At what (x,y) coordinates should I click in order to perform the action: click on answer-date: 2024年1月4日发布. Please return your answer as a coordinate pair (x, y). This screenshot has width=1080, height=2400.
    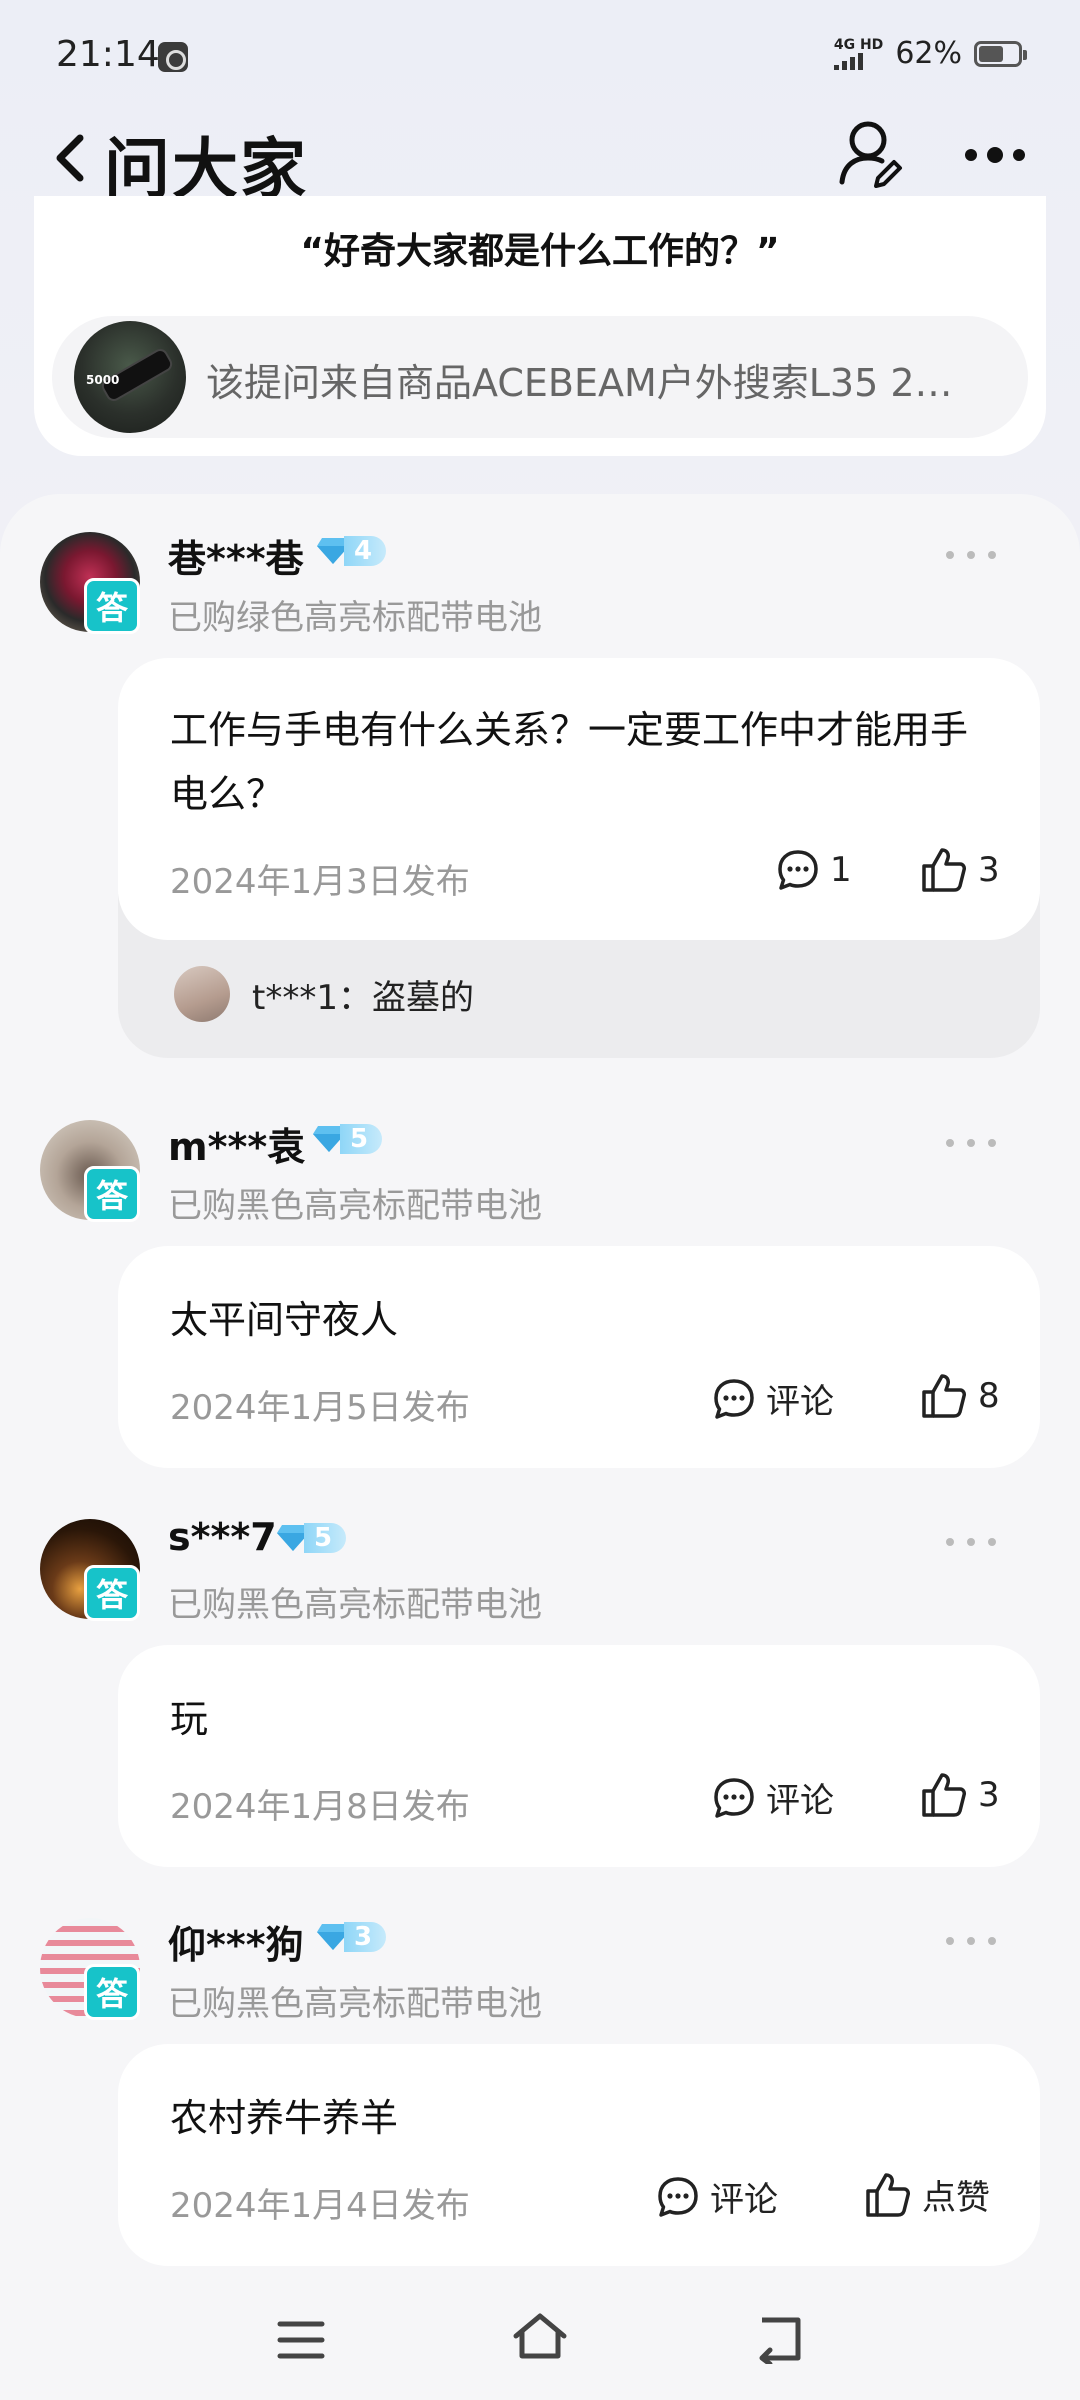
    Looking at the image, I should click on (320, 2206).